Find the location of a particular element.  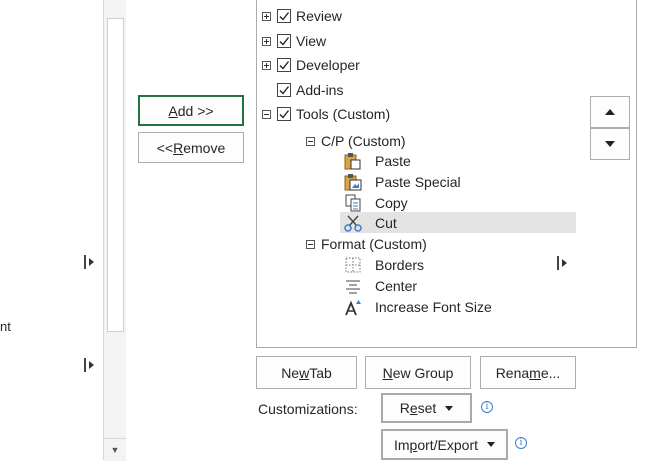

new-group-button: New Group is located at coordinates (418, 372).